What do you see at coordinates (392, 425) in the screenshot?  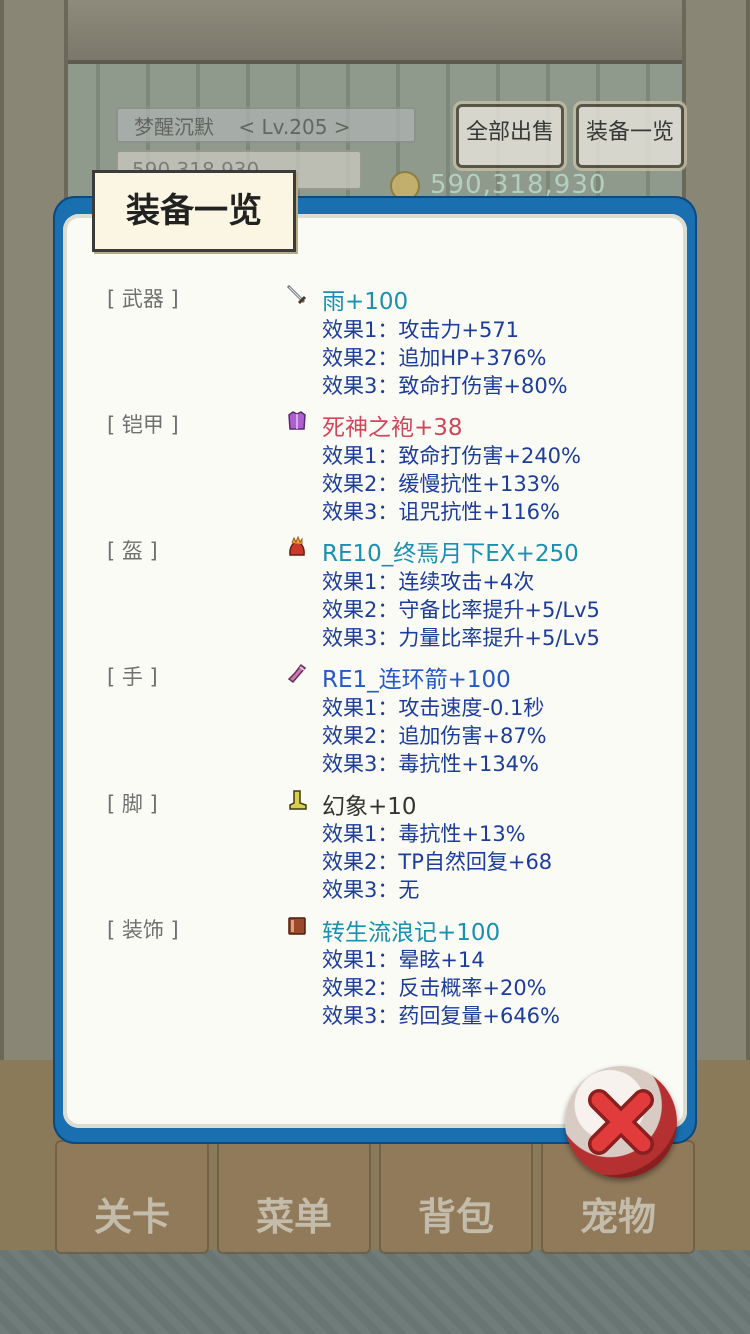 I see `item-name-armor: 死神之袍+38` at bounding box center [392, 425].